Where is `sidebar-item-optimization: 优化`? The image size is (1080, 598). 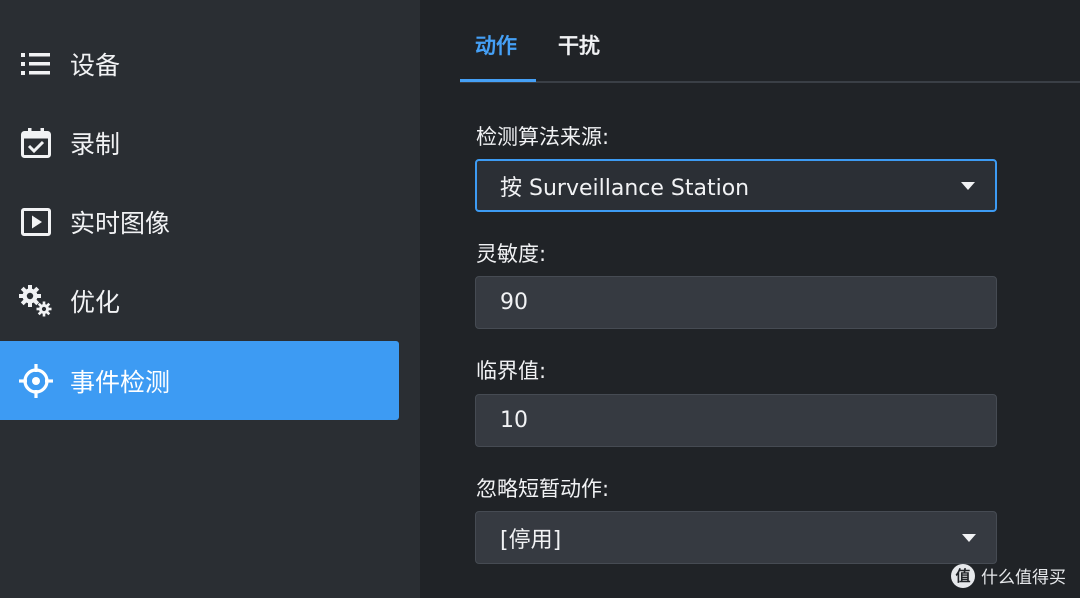 sidebar-item-optimization: 优化 is located at coordinates (199, 300).